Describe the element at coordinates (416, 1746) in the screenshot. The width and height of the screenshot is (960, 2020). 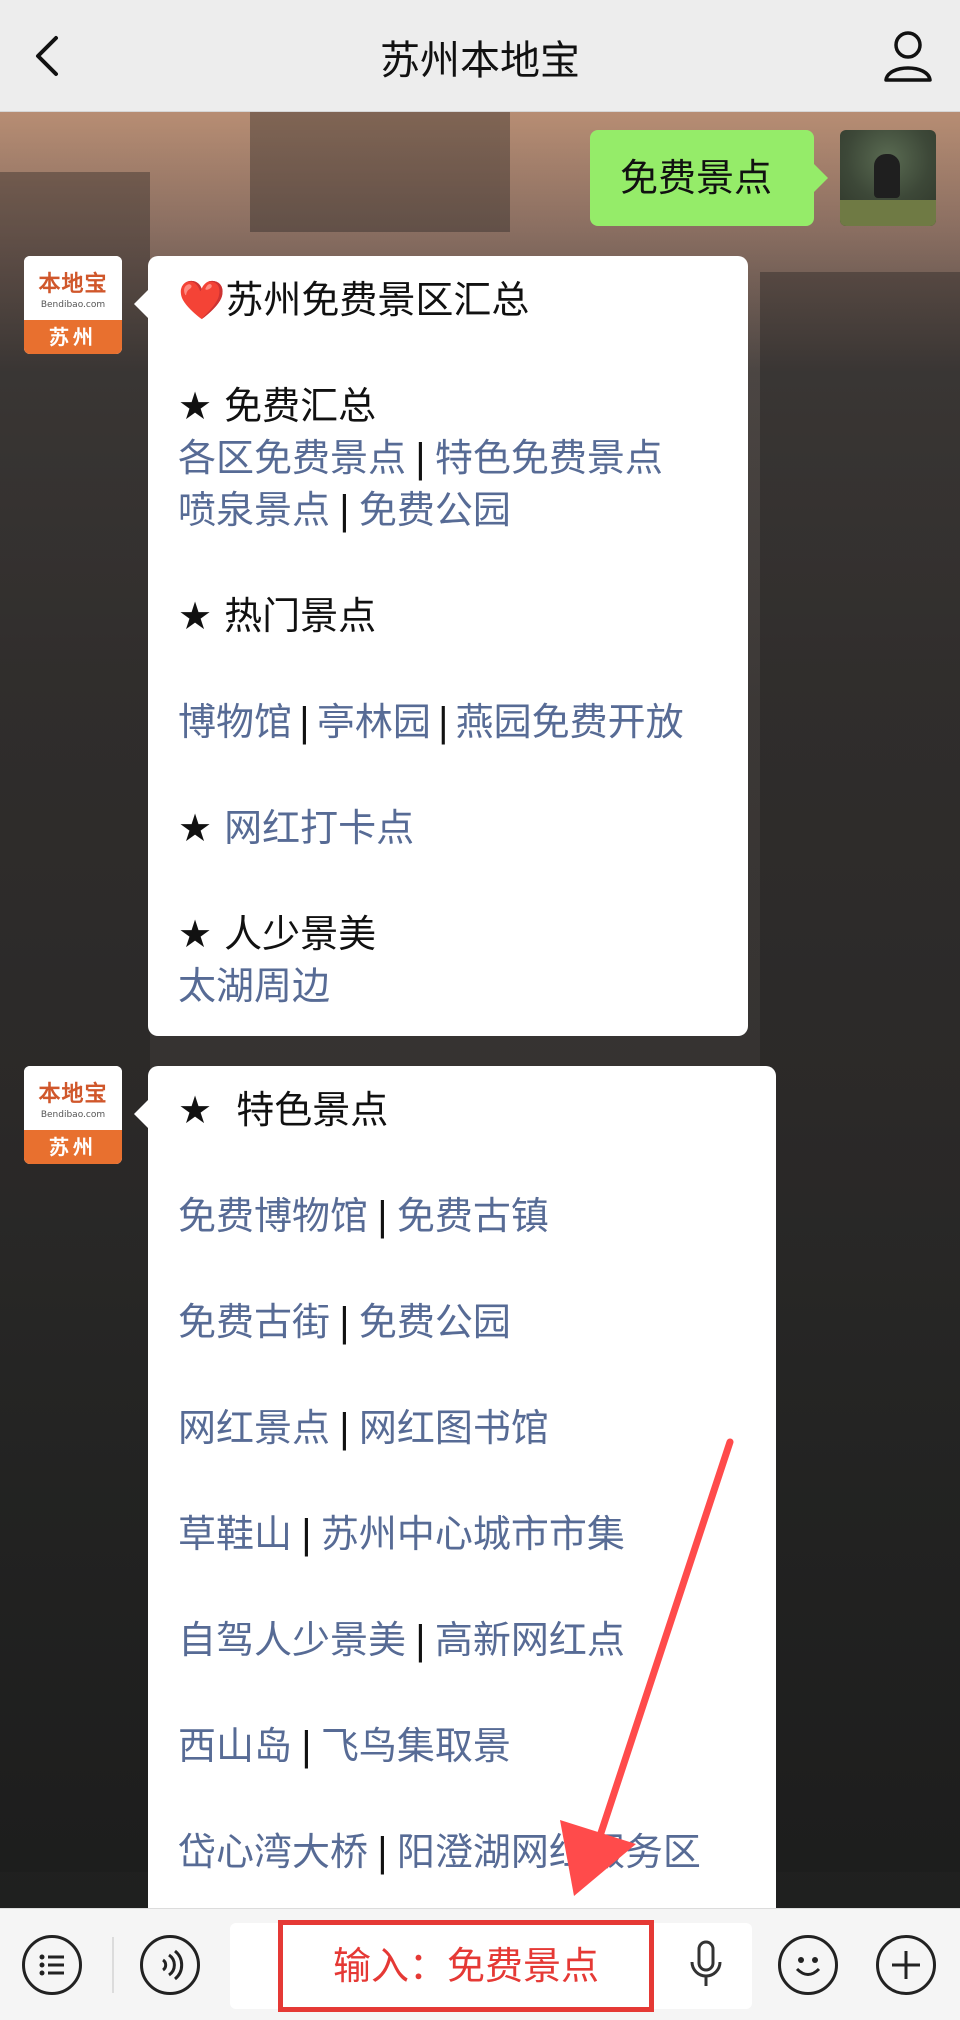
I see `featured-link: 飞鸟集取景` at that location.